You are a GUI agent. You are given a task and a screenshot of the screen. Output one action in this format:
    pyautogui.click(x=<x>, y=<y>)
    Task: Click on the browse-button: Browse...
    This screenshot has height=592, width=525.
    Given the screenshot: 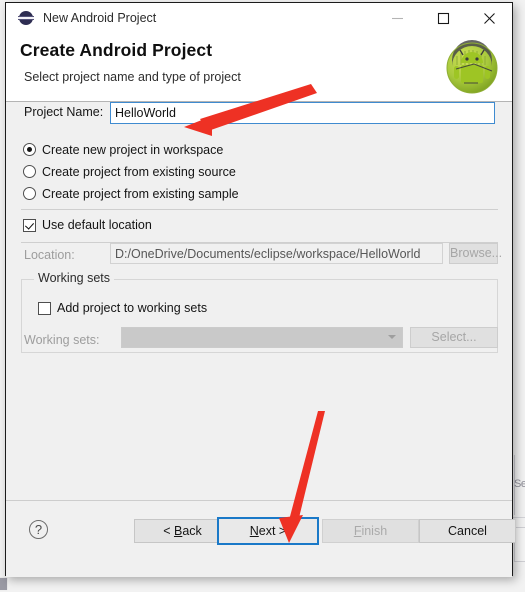 What is the action you would take?
    pyautogui.click(x=475, y=253)
    